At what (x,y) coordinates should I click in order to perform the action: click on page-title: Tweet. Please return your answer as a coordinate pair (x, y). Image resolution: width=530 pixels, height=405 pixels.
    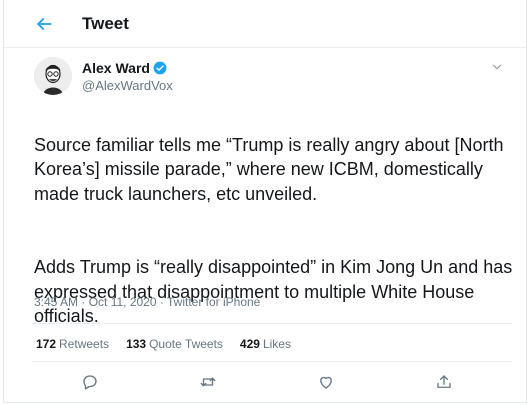
    Looking at the image, I should click on (105, 23).